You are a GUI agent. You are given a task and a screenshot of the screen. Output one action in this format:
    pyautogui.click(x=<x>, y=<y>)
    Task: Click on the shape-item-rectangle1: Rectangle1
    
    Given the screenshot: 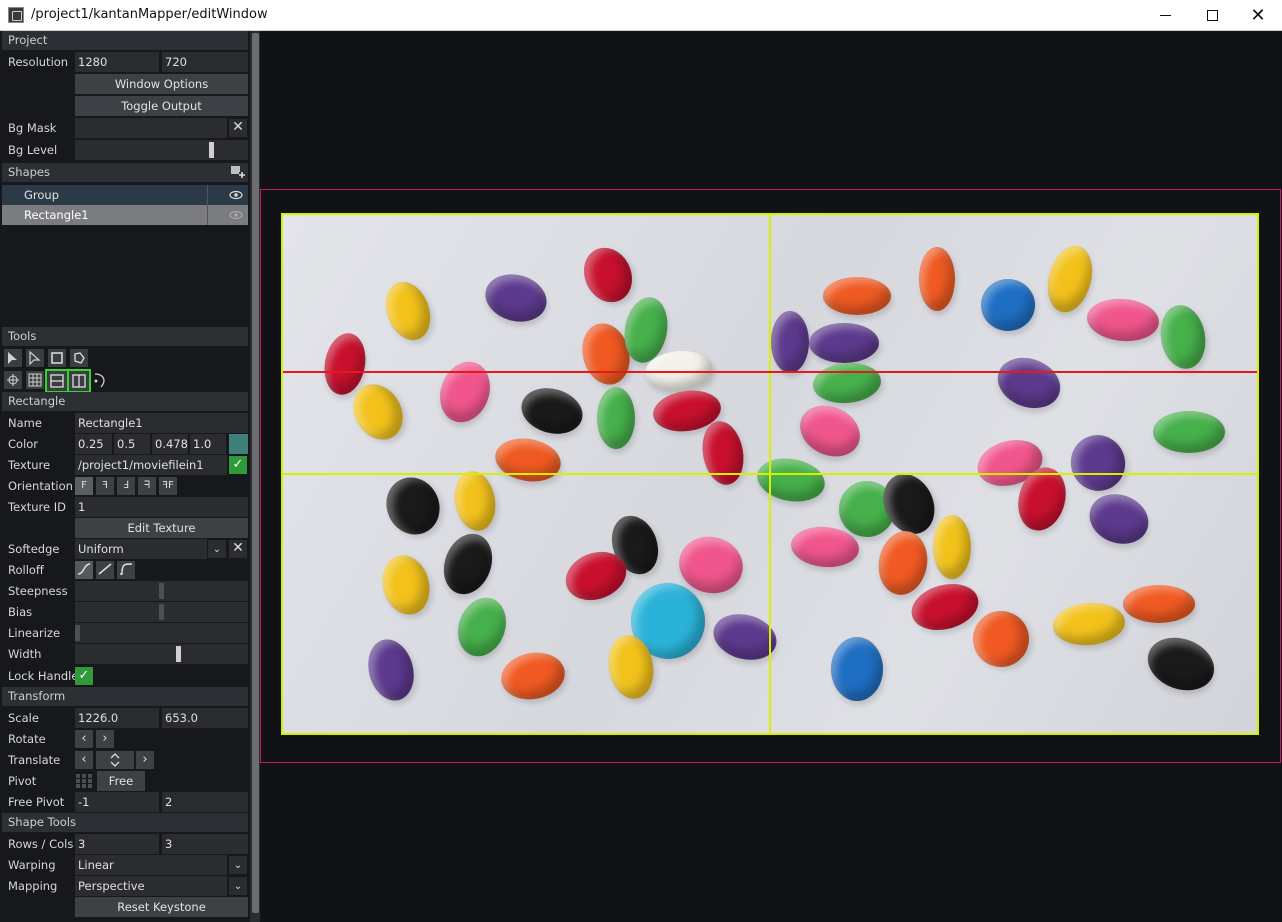 What is the action you would take?
    pyautogui.click(x=125, y=215)
    